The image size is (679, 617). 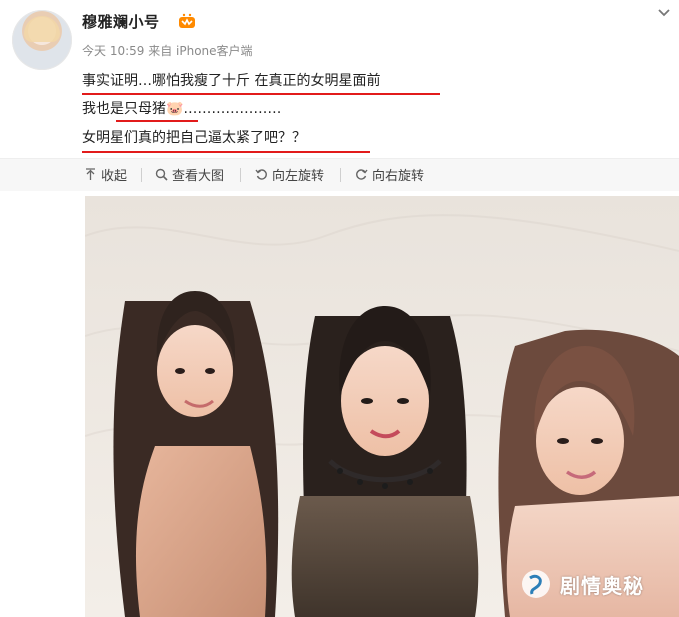 What do you see at coordinates (398, 176) in the screenshot?
I see `rotate-right-label: 向右旋转` at bounding box center [398, 176].